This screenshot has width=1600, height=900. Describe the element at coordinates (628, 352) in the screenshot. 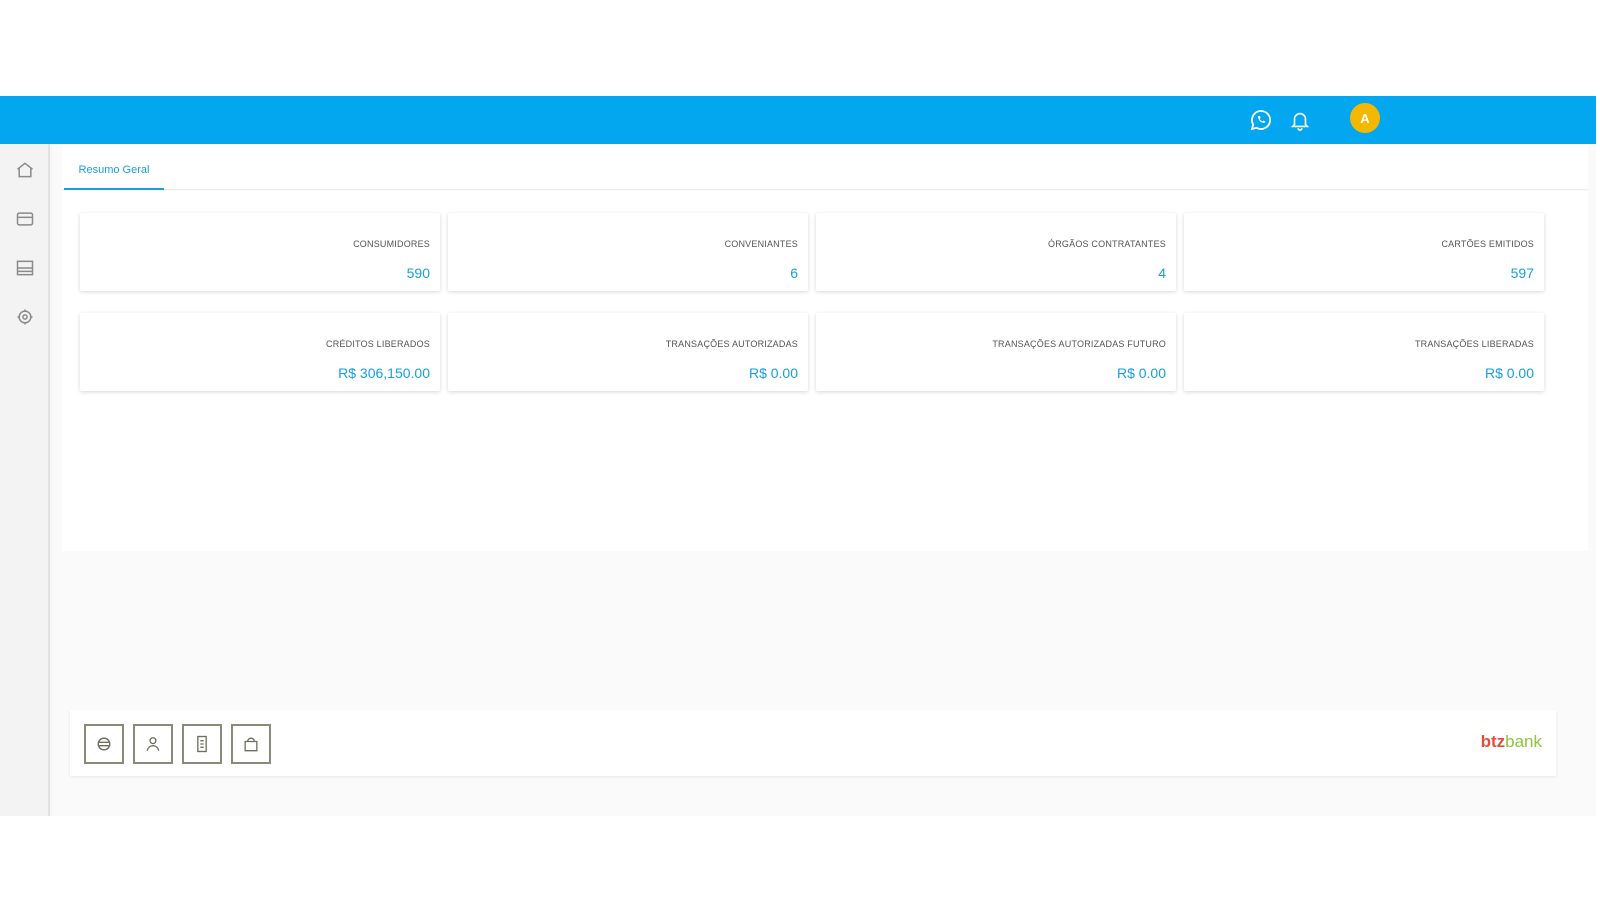

I see `card-transacoes-autorizadas: Transações Autorizadas R$ 0.00` at that location.